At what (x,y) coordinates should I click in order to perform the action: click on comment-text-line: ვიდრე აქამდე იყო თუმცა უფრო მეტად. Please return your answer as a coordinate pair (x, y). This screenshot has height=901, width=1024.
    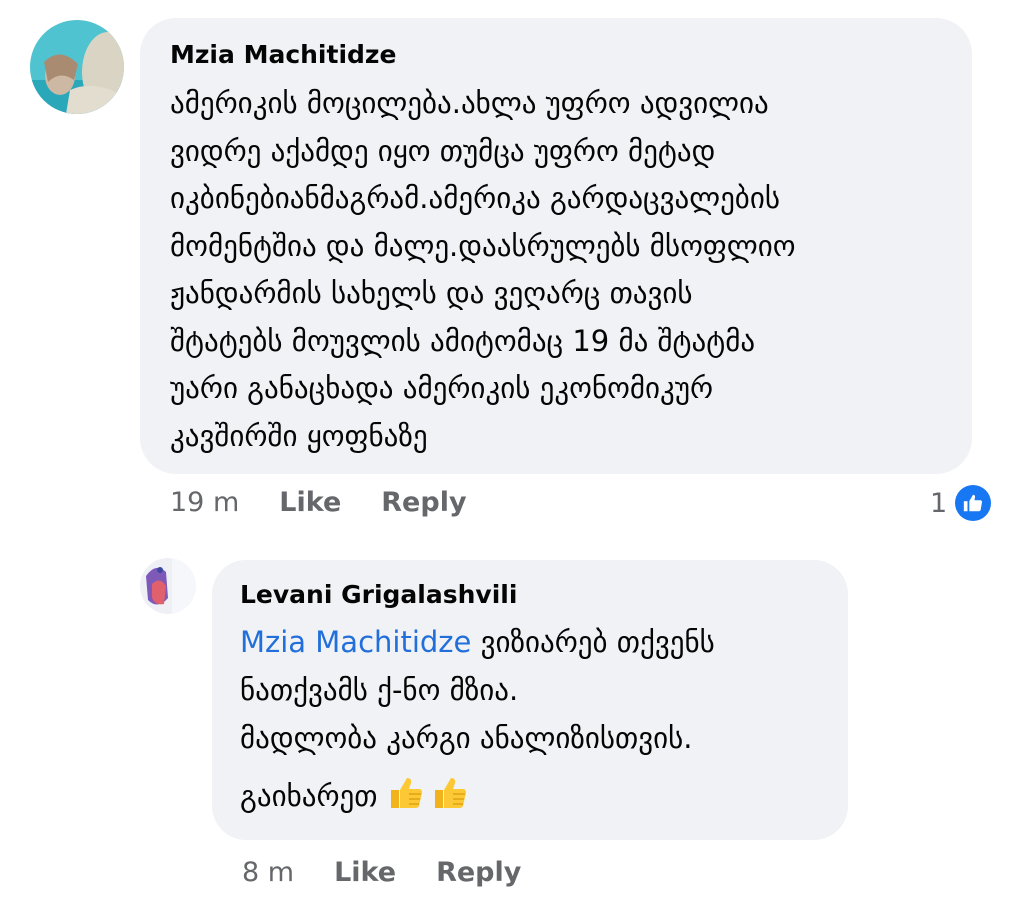
    Looking at the image, I should click on (443, 150).